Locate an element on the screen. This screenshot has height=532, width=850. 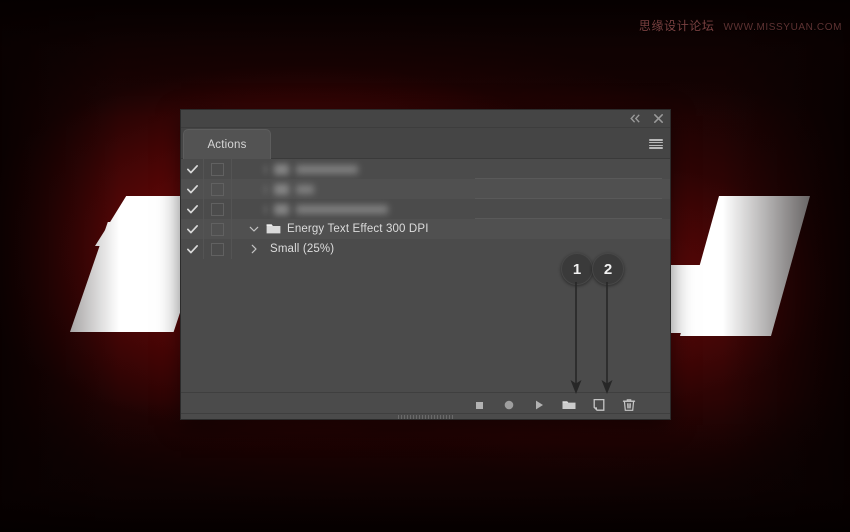
callout-bubble-1: 1 is located at coordinates (577, 269).